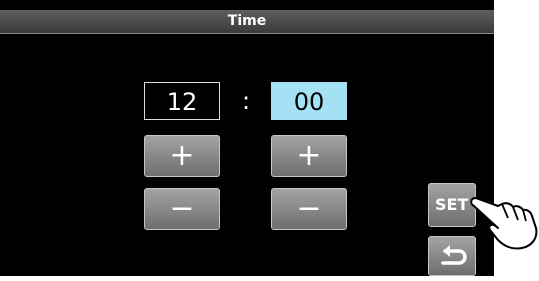 The image size is (539, 281). What do you see at coordinates (504, 223) in the screenshot?
I see `pointing-hand-icon` at bounding box center [504, 223].